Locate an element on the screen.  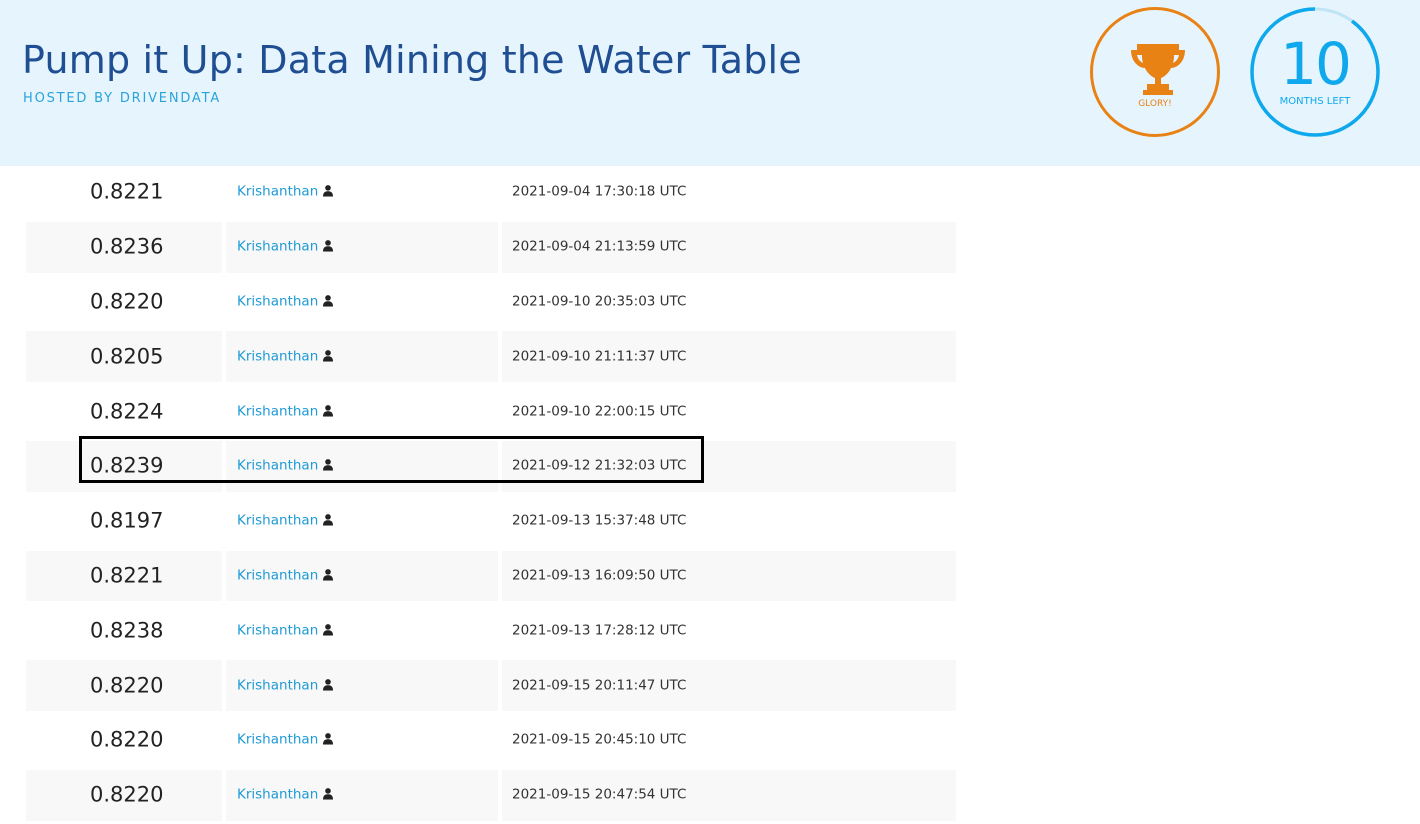
timestamp-cell: 2021-09-12 21:32:03 UTC is located at coordinates (729, 466).